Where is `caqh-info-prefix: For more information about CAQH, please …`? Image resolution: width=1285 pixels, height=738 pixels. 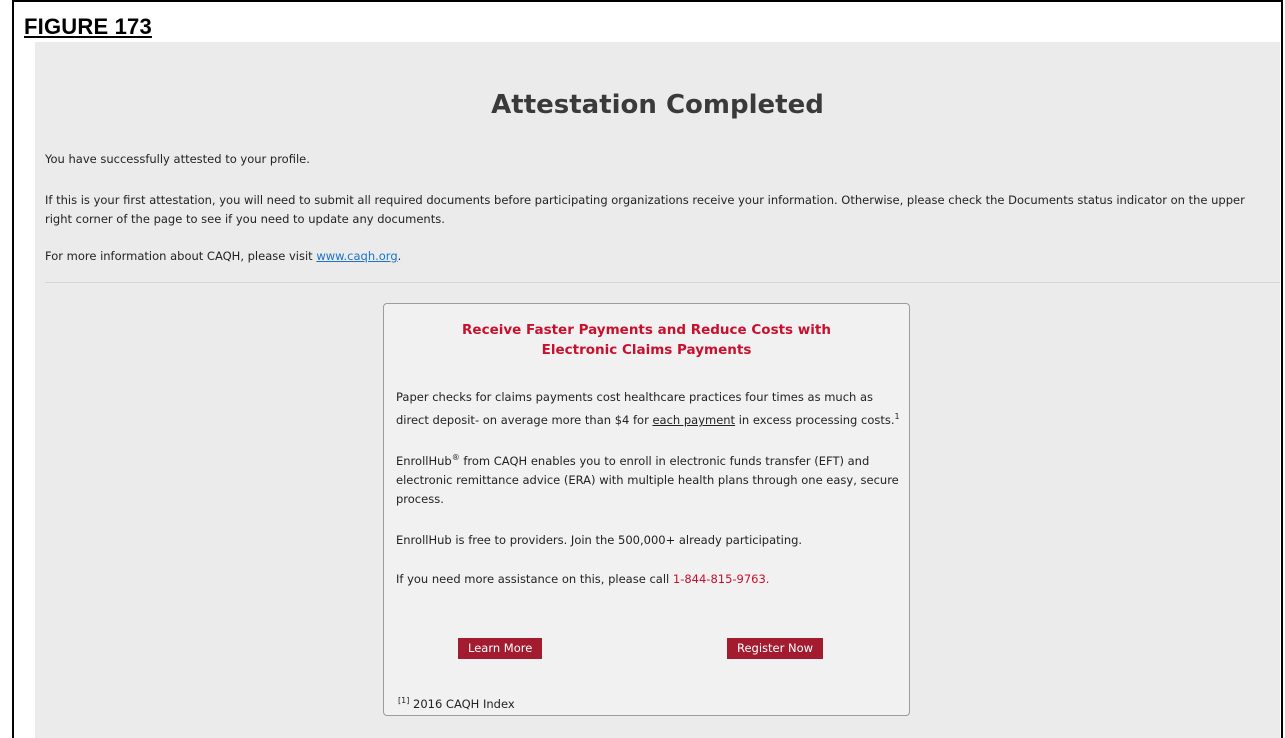
caqh-info-prefix: For more information about CAQH, please … is located at coordinates (181, 256).